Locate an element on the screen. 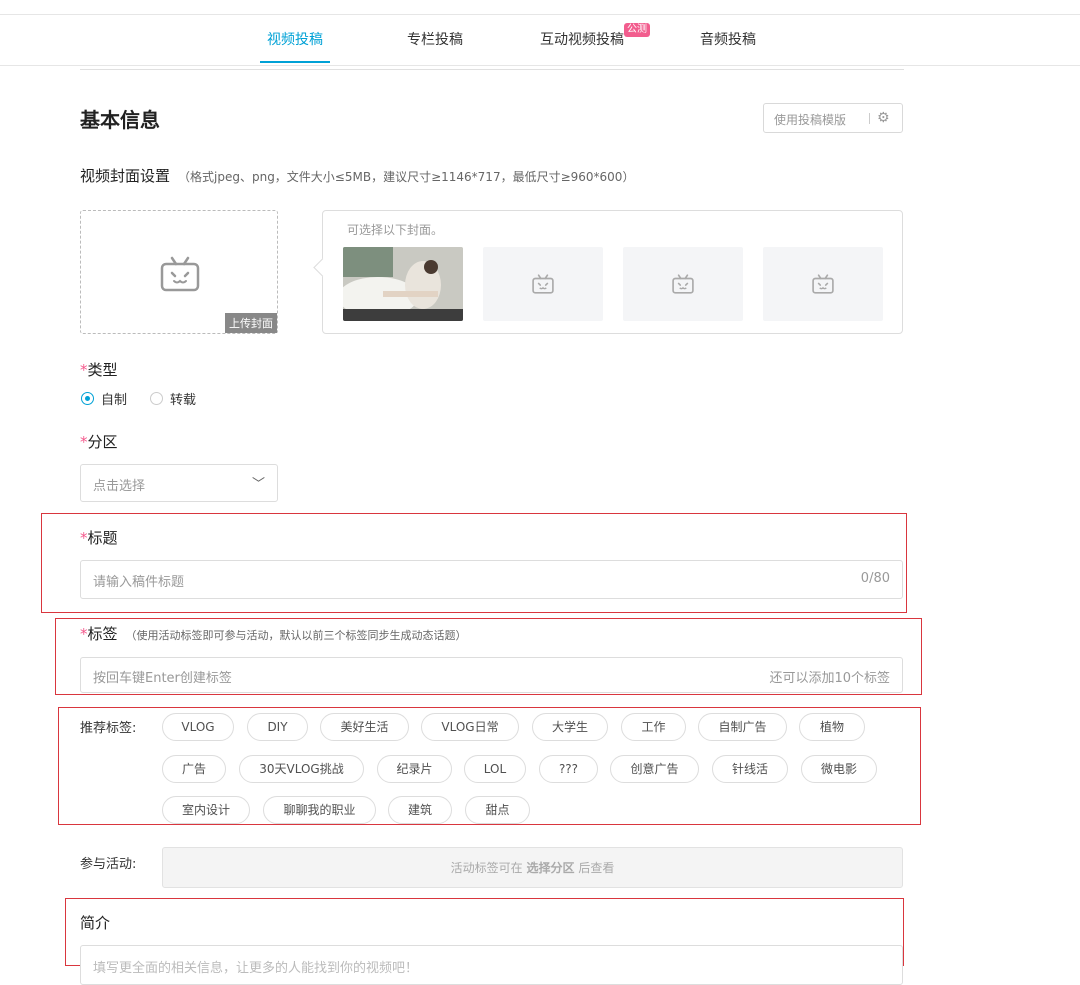 The image size is (1080, 985). zone-label-text: 分区 is located at coordinates (102, 442).